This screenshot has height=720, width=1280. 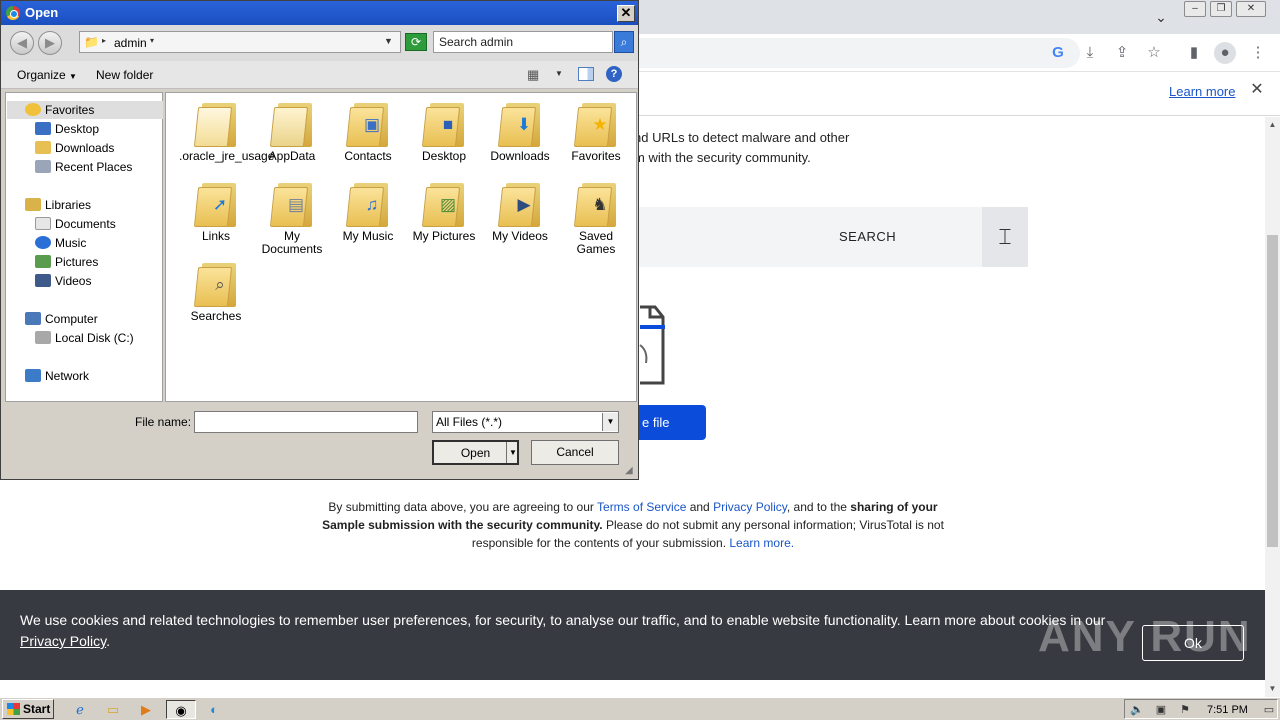 What do you see at coordinates (104, 40) in the screenshot?
I see `chevron-right-icon: ▸` at bounding box center [104, 40].